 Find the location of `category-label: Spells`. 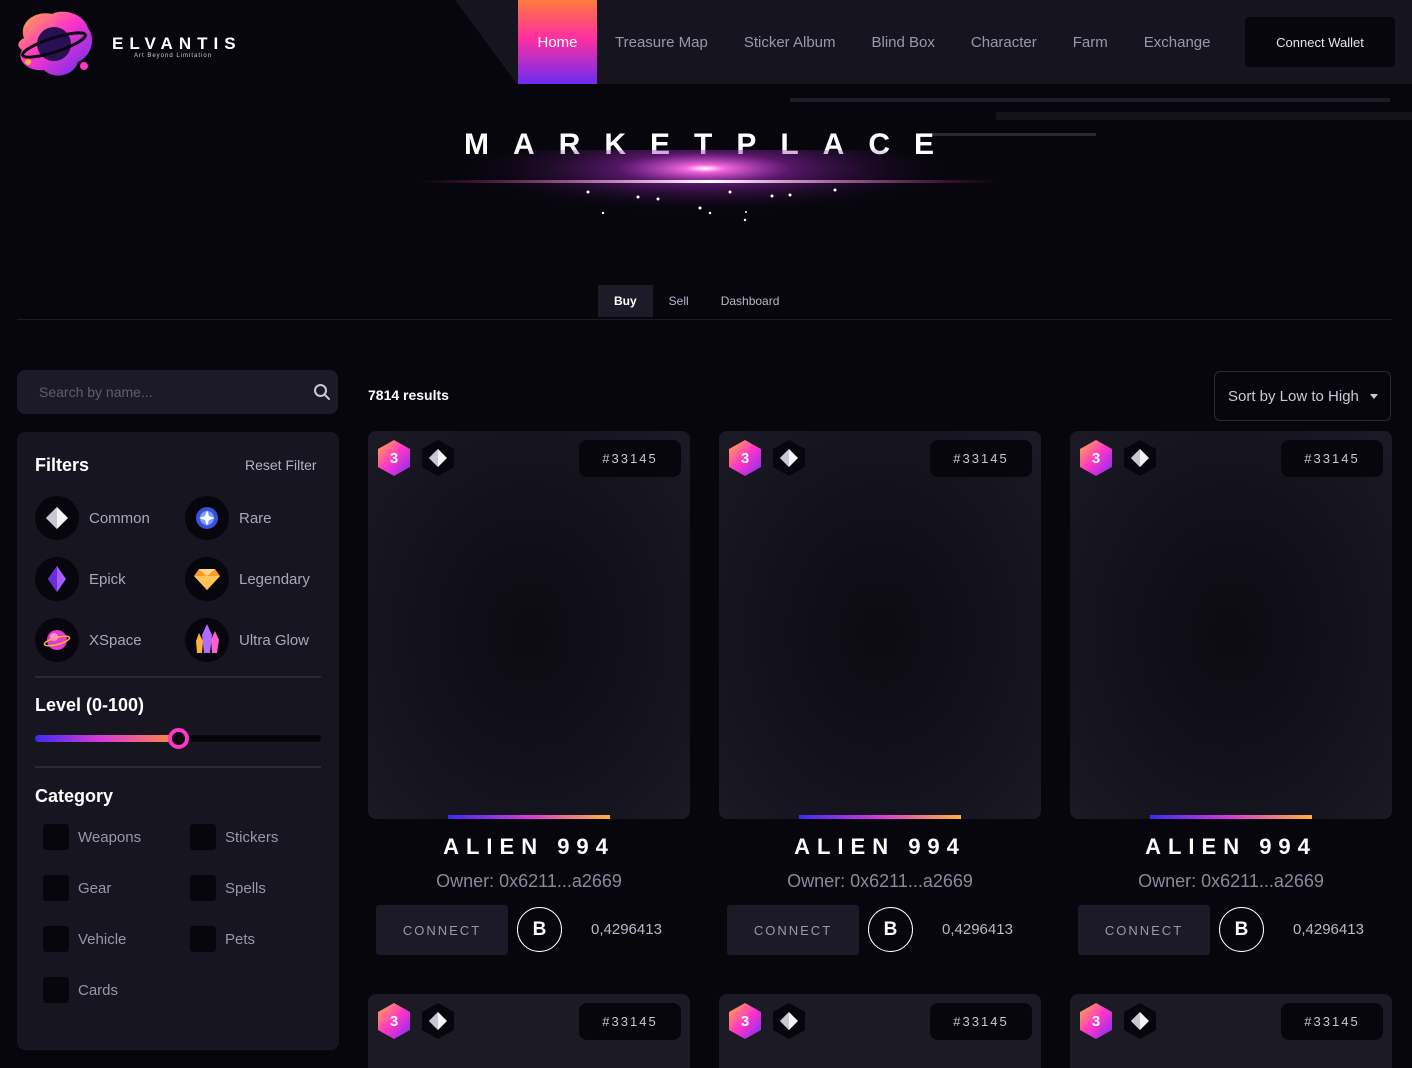

category-label: Spells is located at coordinates (245, 888).